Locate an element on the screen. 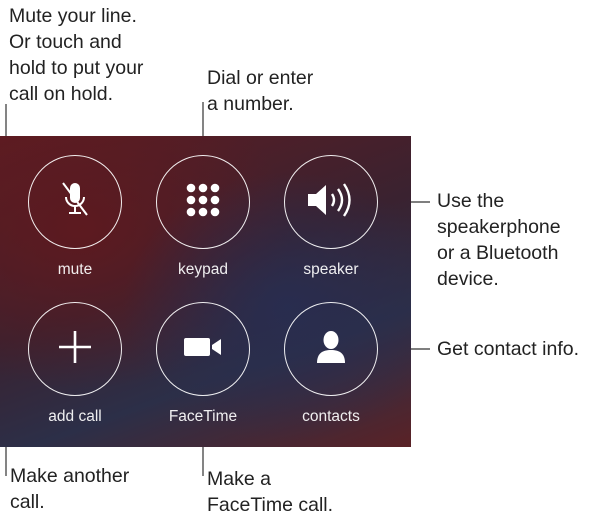  facetime-button is located at coordinates (203, 349).